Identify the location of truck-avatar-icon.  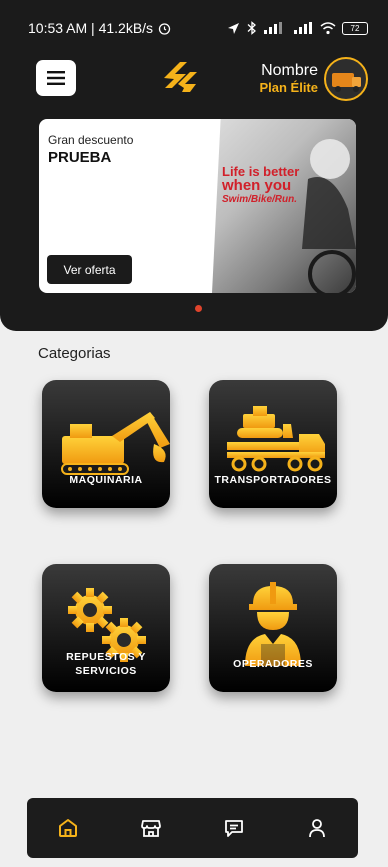
(346, 82).